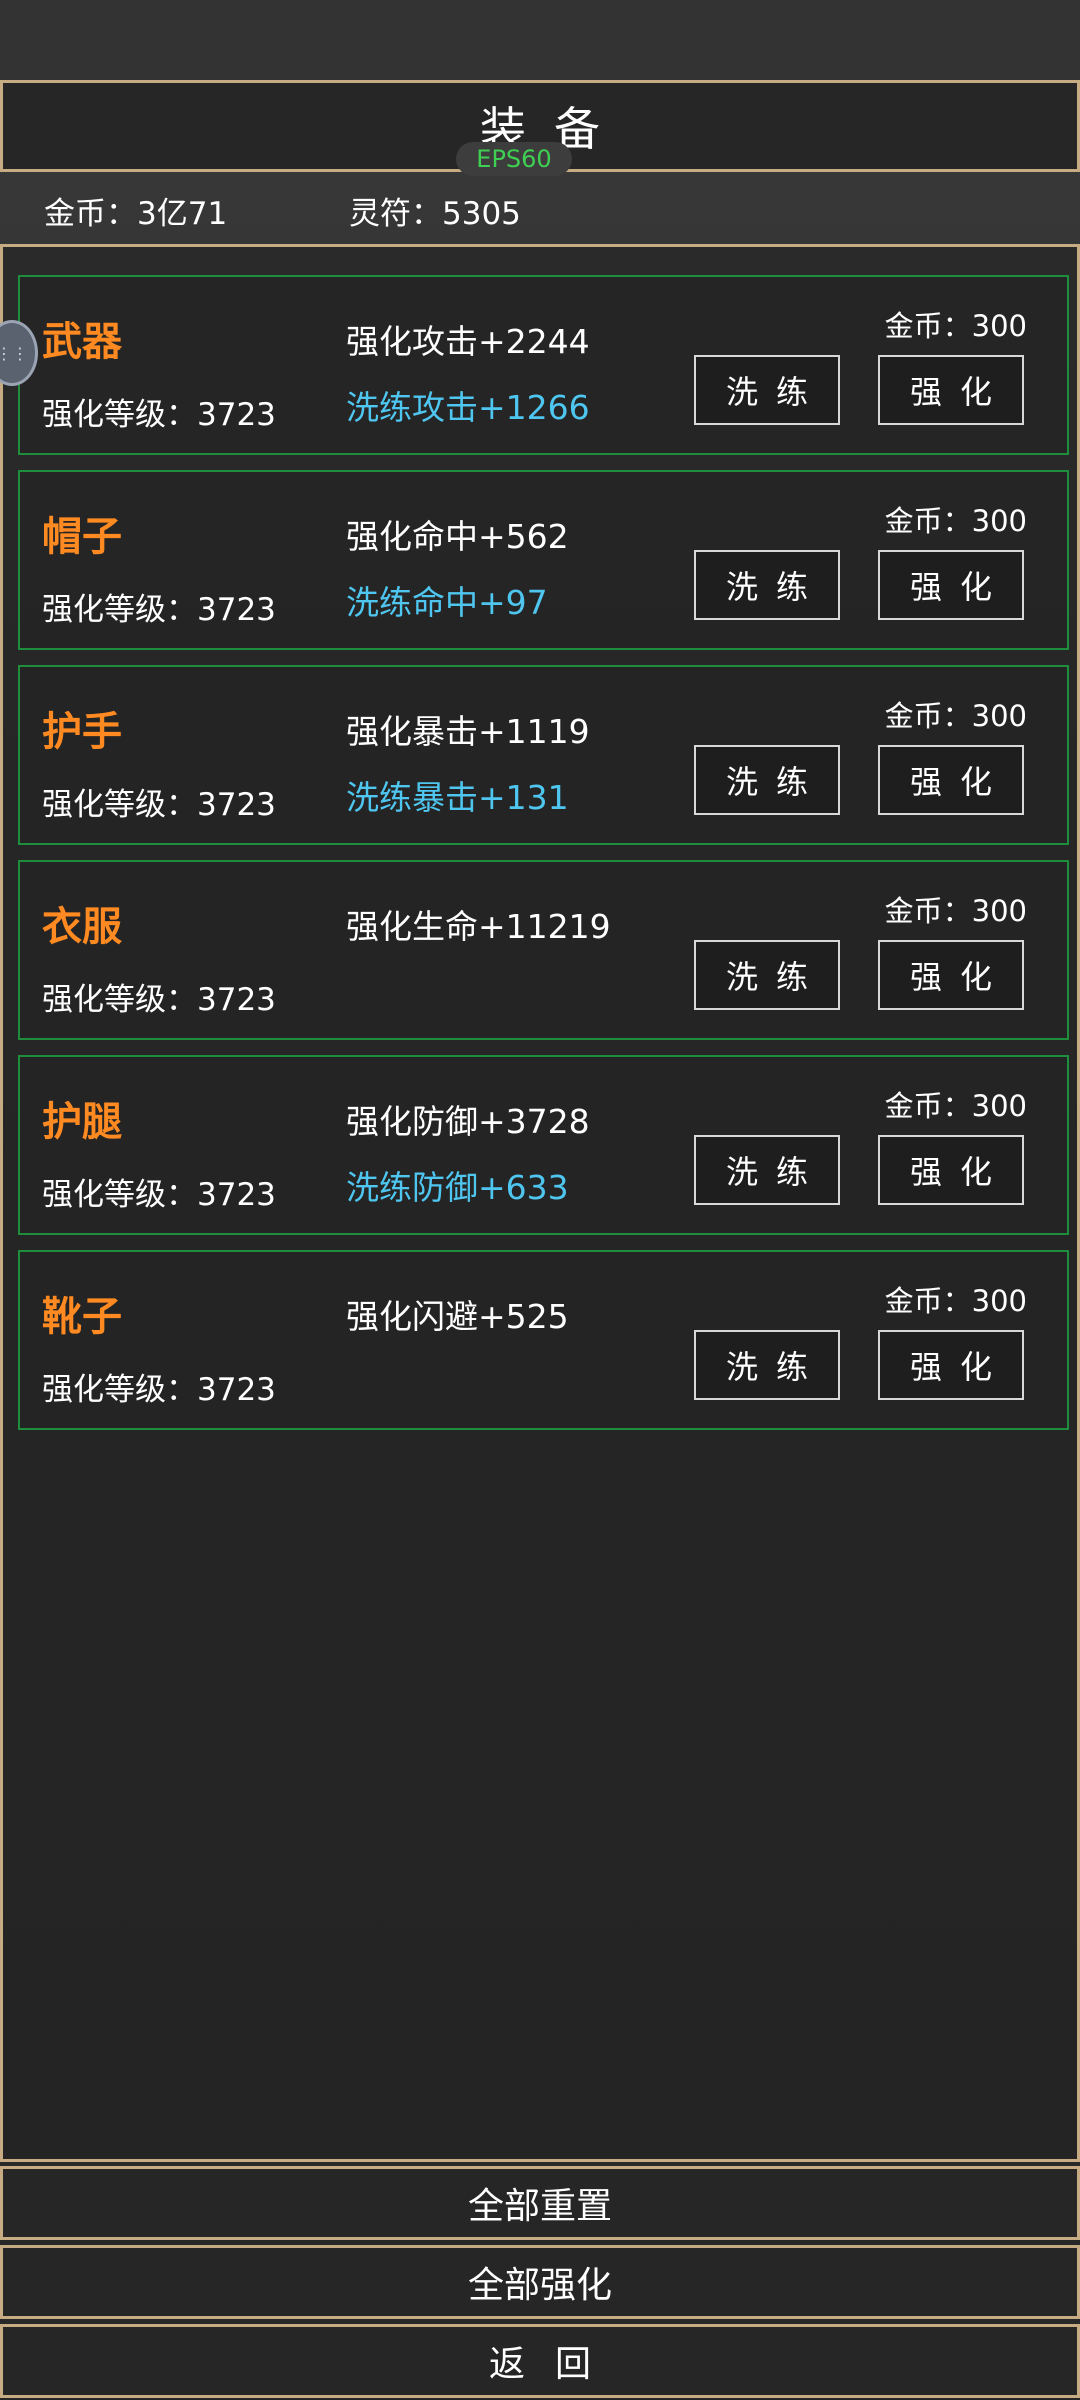  What do you see at coordinates (82, 1122) in the screenshot?
I see `item-name: 护腿` at bounding box center [82, 1122].